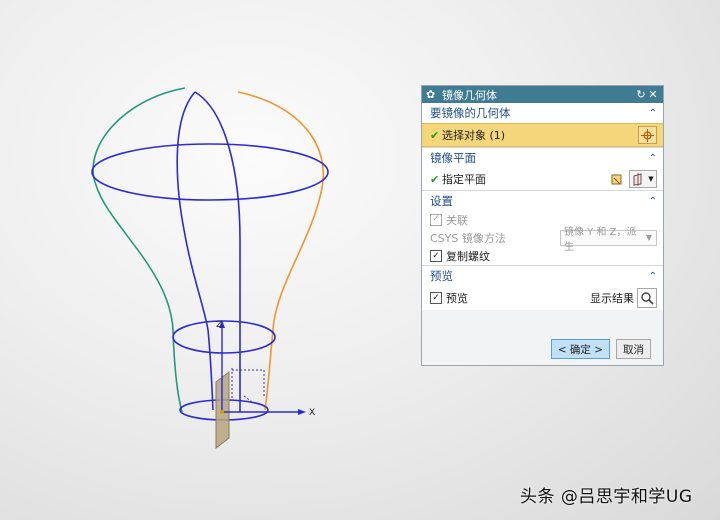 The width and height of the screenshot is (720, 520). Describe the element at coordinates (432, 94) in the screenshot. I see `gear-icon: ✿` at that location.